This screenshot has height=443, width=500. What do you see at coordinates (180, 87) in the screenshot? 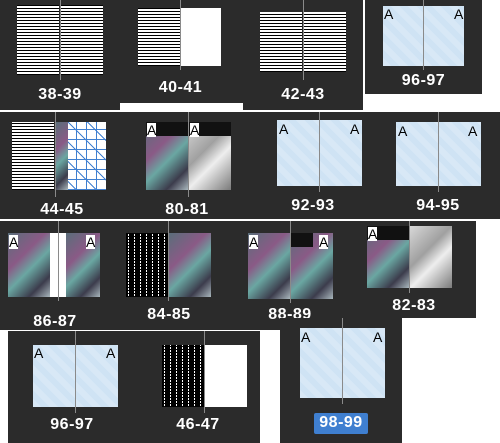
I see `spread-label: 40-41` at bounding box center [180, 87].